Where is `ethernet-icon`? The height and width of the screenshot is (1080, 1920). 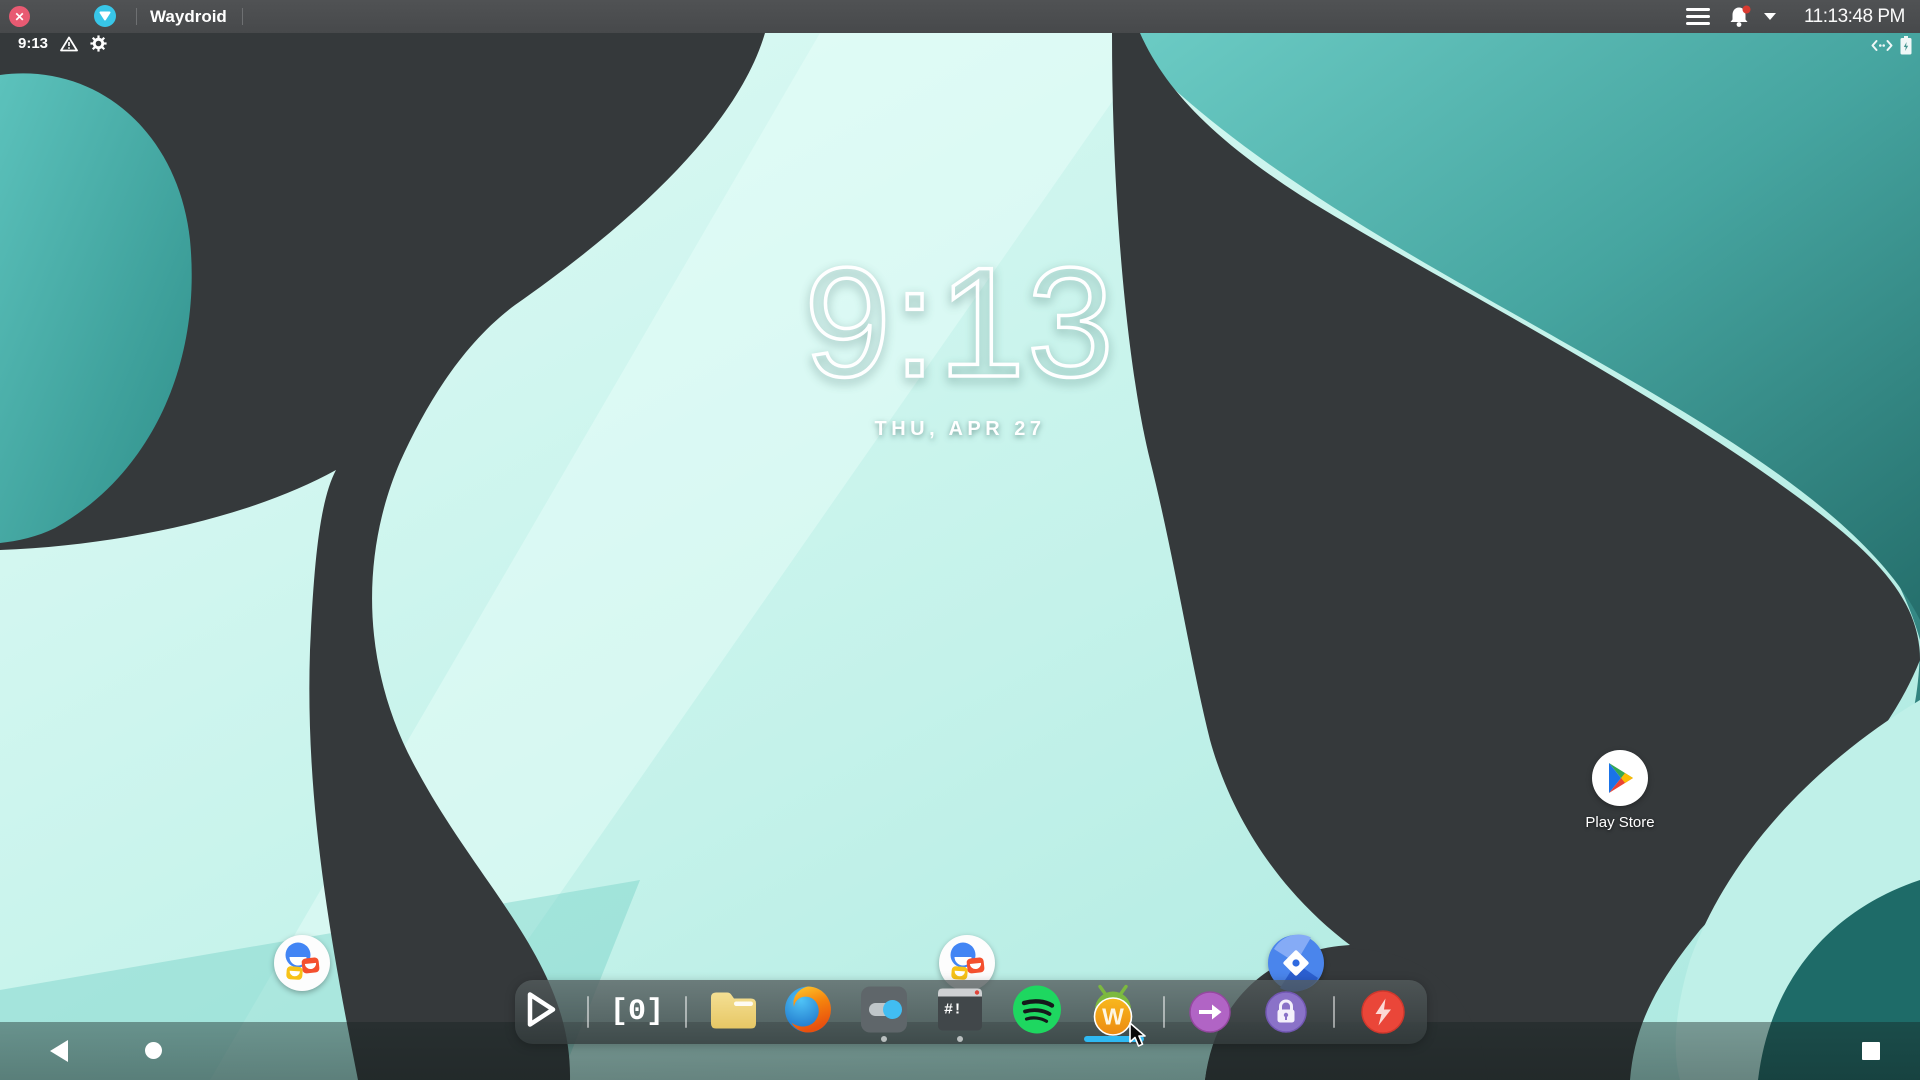 ethernet-icon is located at coordinates (1882, 45).